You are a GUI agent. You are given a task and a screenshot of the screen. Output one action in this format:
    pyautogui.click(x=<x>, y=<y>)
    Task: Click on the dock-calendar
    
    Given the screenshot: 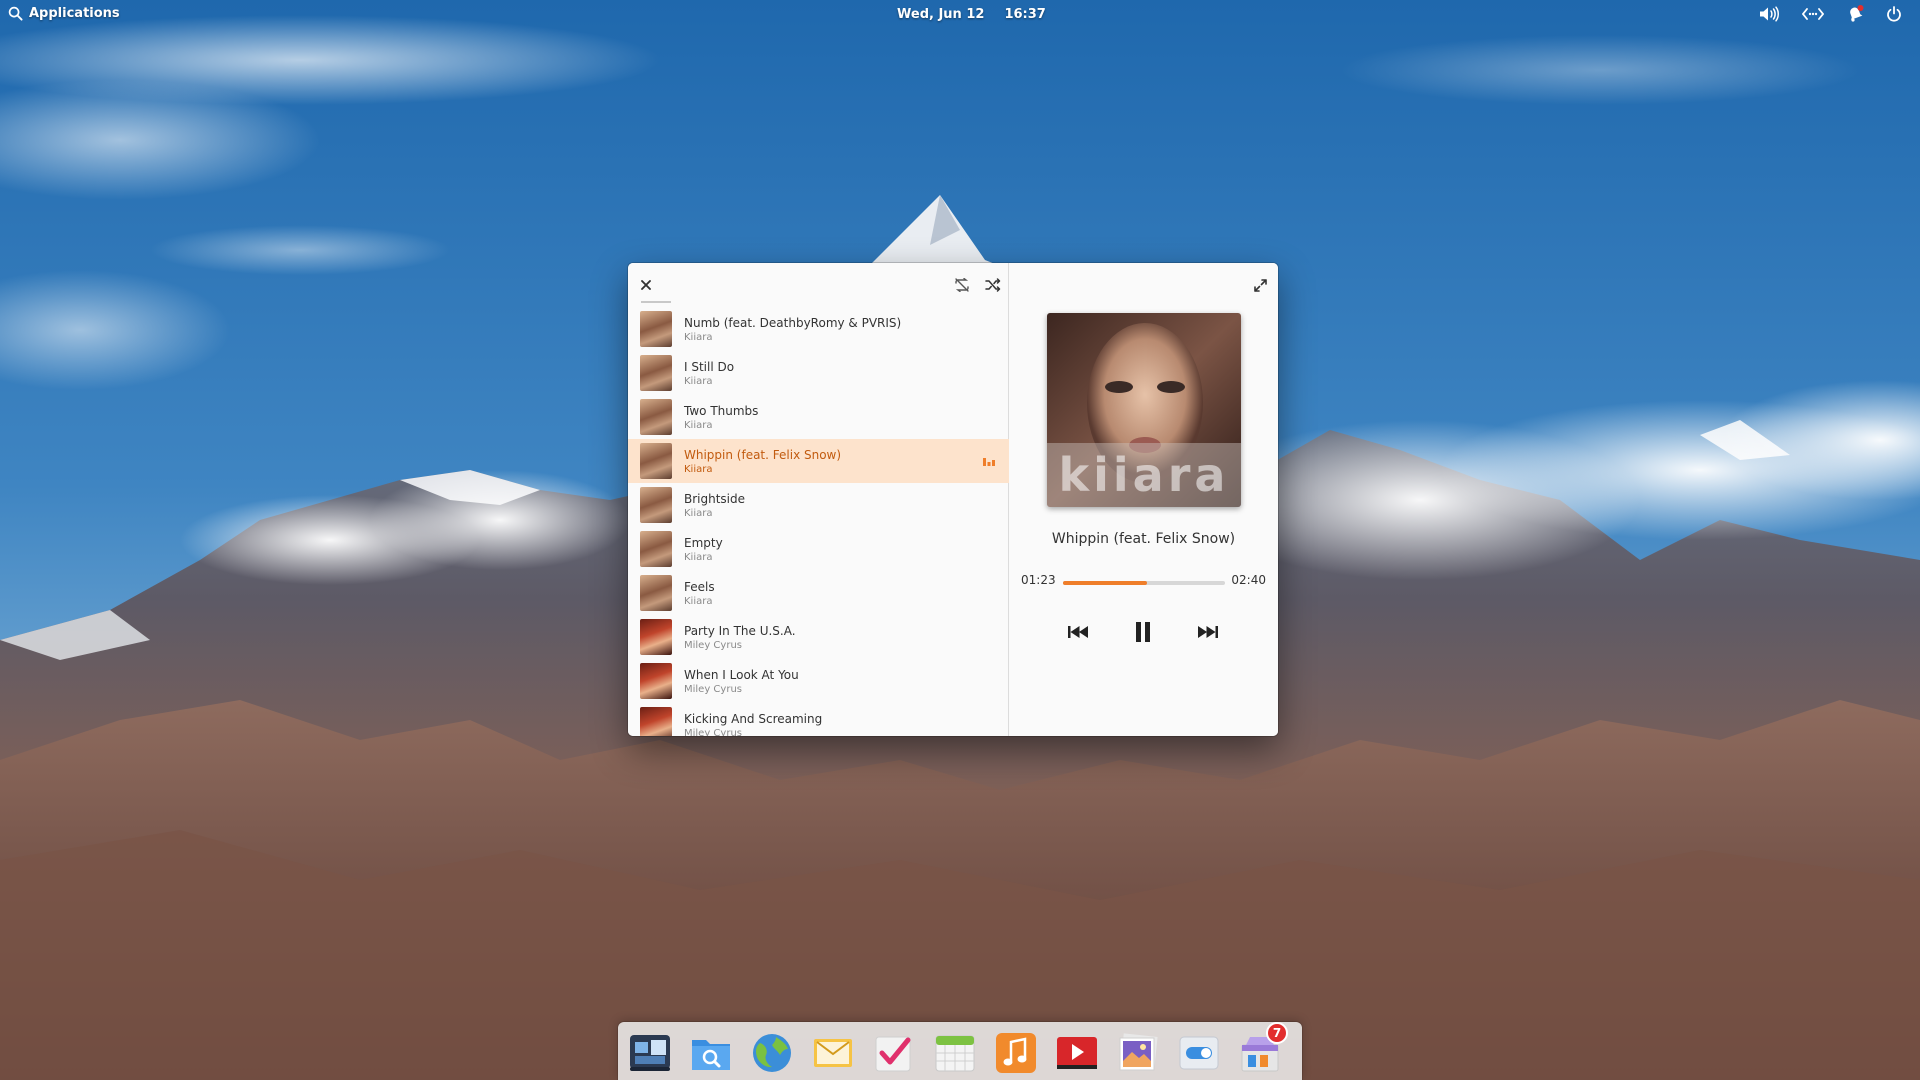 What is the action you would take?
    pyautogui.click(x=955, y=1053)
    